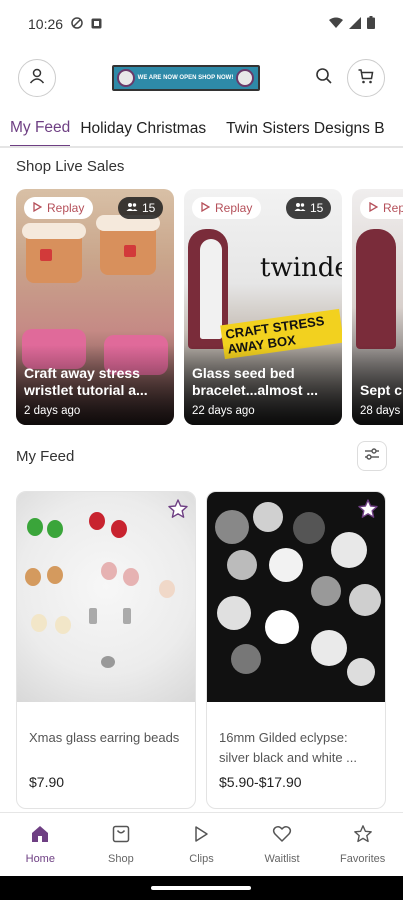 The image size is (403, 900). Describe the element at coordinates (363, 835) in the screenshot. I see `star-icon` at that location.